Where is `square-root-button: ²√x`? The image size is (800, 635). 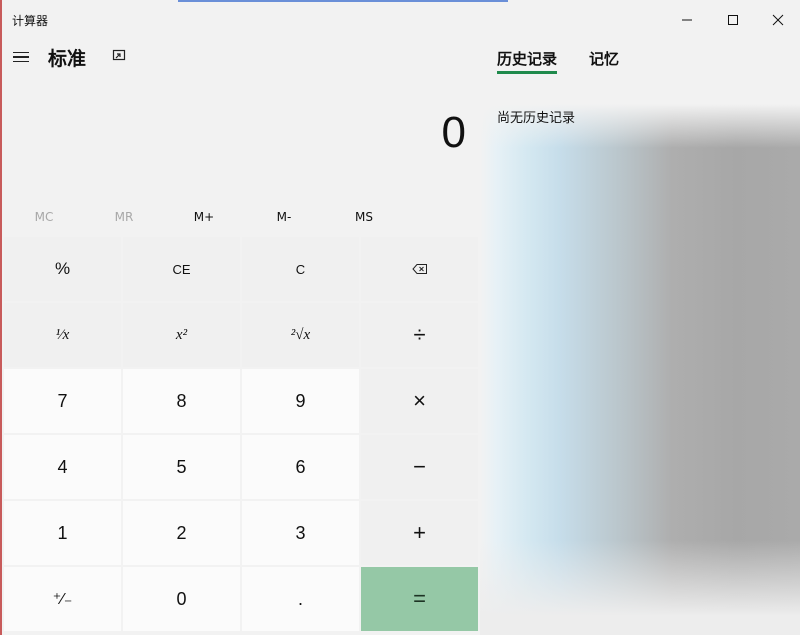 square-root-button: ²√x is located at coordinates (300, 335).